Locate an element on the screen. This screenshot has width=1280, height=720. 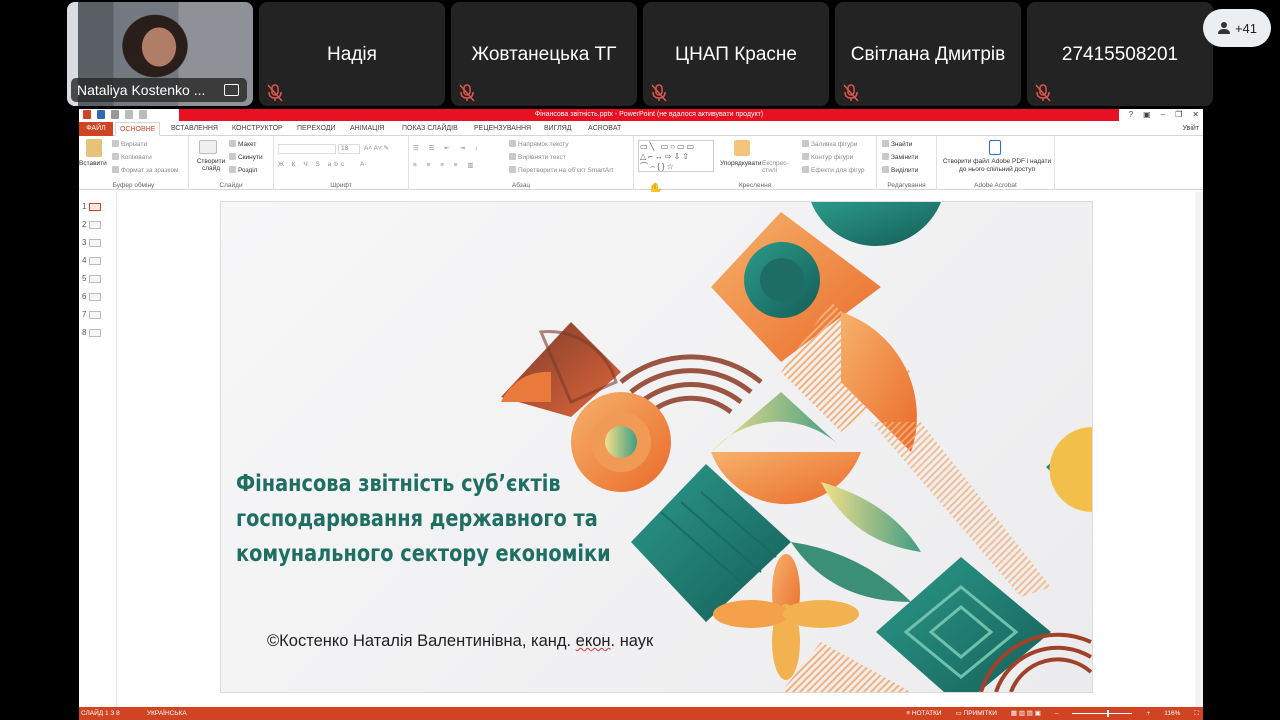
text-direction-button: Напрямок тексту is located at coordinates (539, 144).